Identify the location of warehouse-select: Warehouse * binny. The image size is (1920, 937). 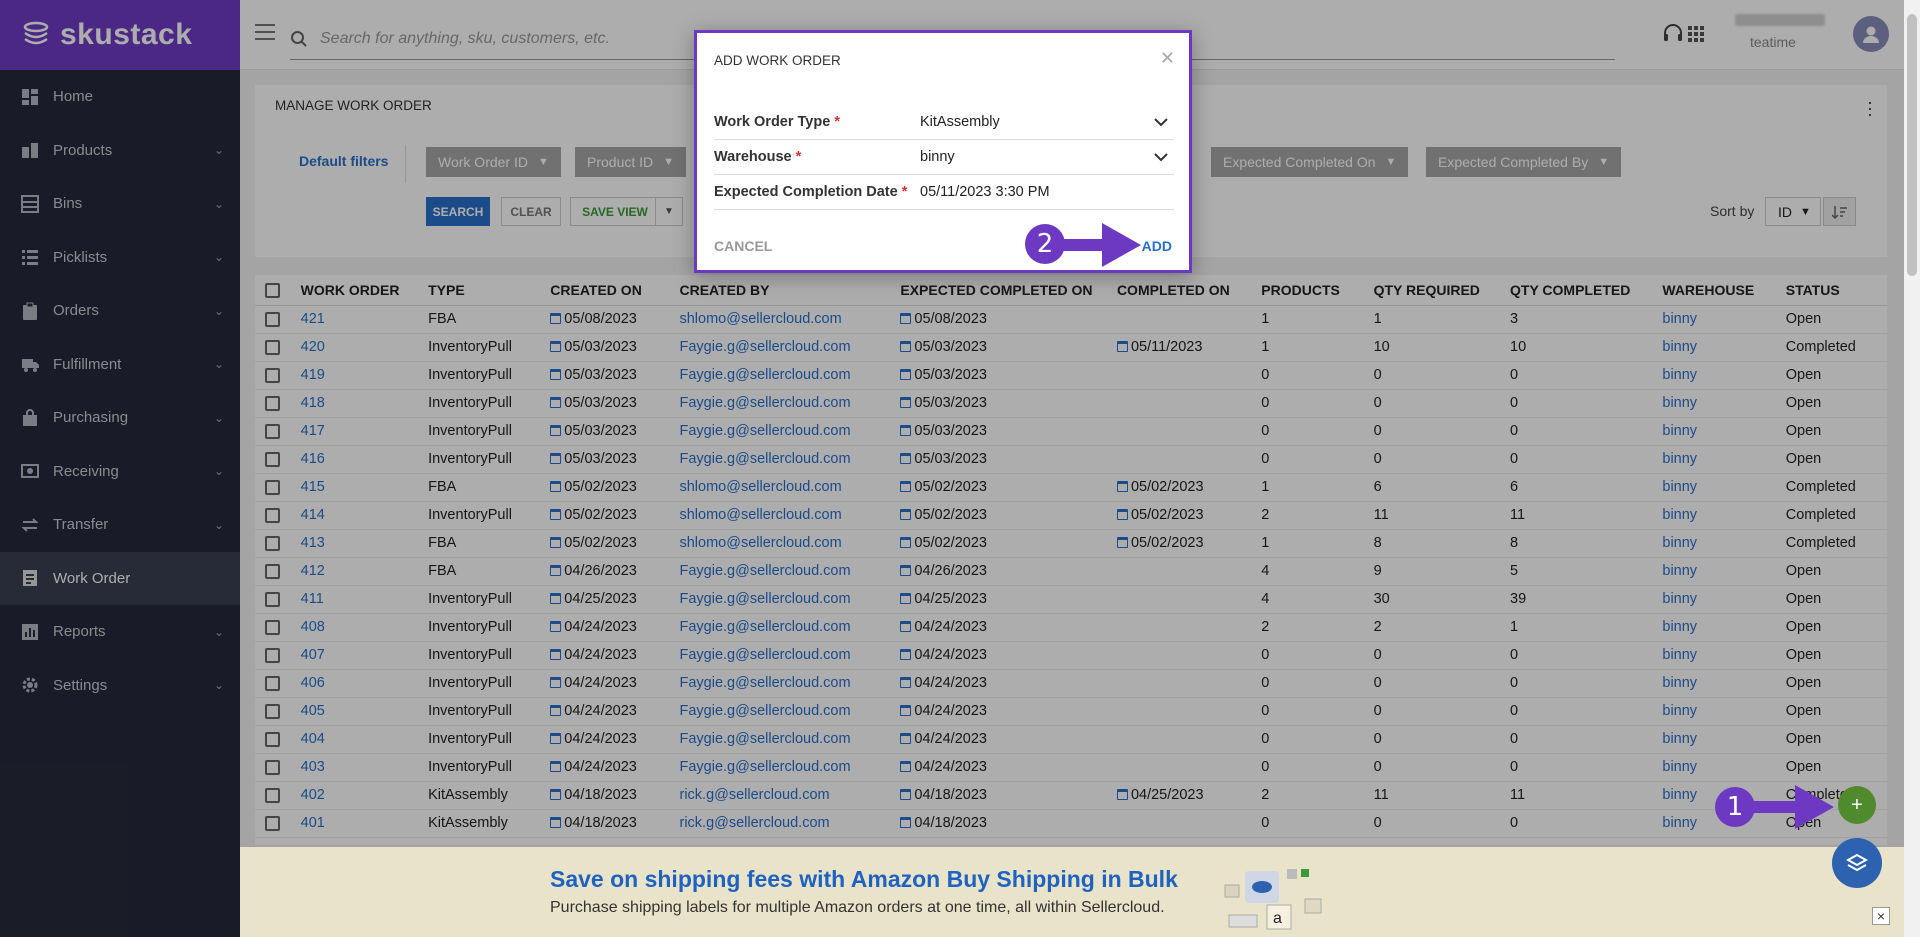
(944, 157).